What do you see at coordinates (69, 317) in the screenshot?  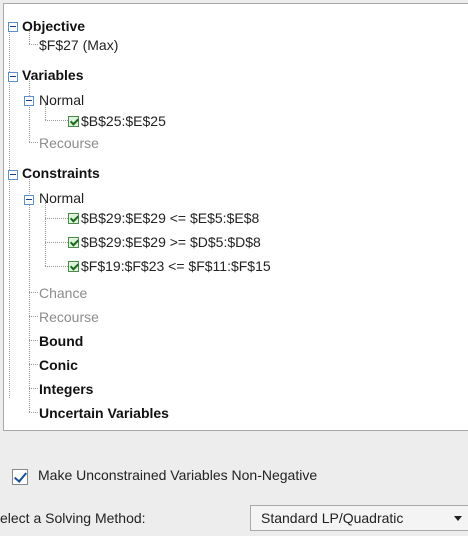 I see `tree-node-constraints-recourse: Recourse` at bounding box center [69, 317].